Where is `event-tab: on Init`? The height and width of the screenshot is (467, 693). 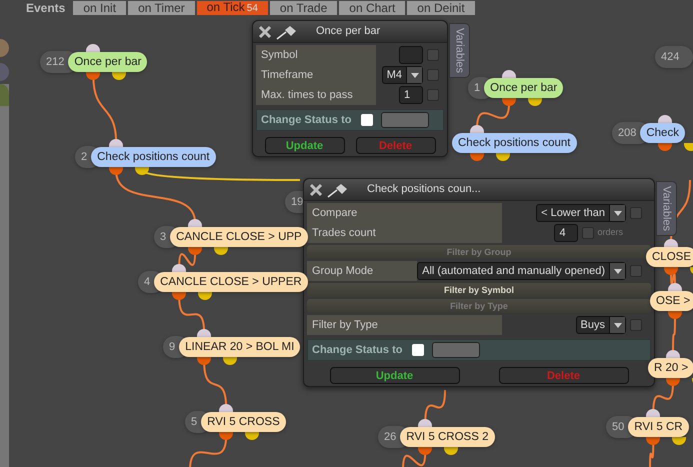 event-tab: on Init is located at coordinates (99, 8).